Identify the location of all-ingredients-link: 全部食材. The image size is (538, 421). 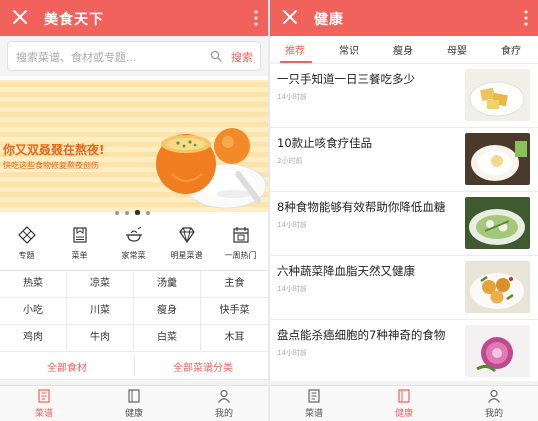
(67, 366).